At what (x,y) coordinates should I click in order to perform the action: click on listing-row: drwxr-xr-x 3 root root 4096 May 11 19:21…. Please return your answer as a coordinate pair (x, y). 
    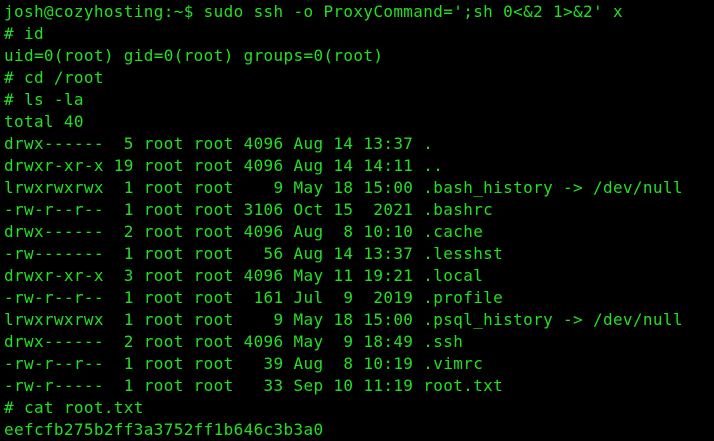
    Looking at the image, I should click on (244, 275).